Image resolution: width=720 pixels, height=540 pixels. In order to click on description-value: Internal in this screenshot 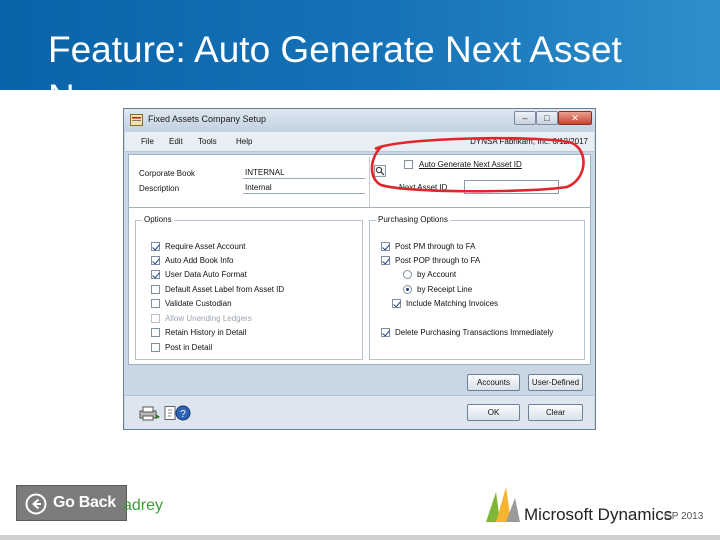, I will do `click(304, 187)`.